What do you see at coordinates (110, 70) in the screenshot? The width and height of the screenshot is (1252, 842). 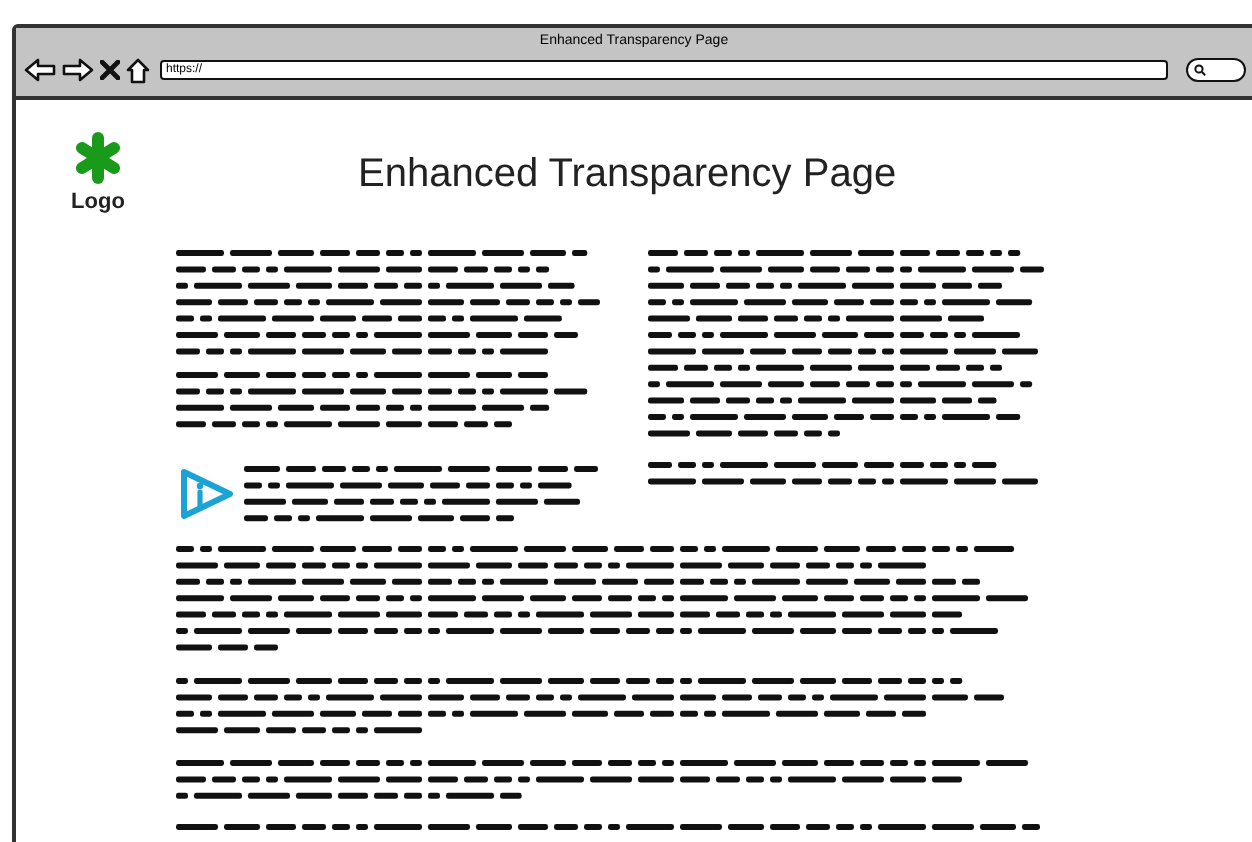 I see `close-icon` at bounding box center [110, 70].